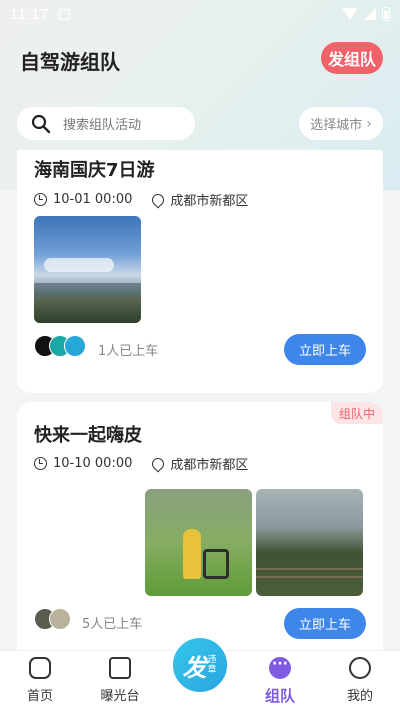 The height and width of the screenshot is (712, 400). Describe the element at coordinates (200, 14) in the screenshot. I see `status-bar: 11:17` at that location.